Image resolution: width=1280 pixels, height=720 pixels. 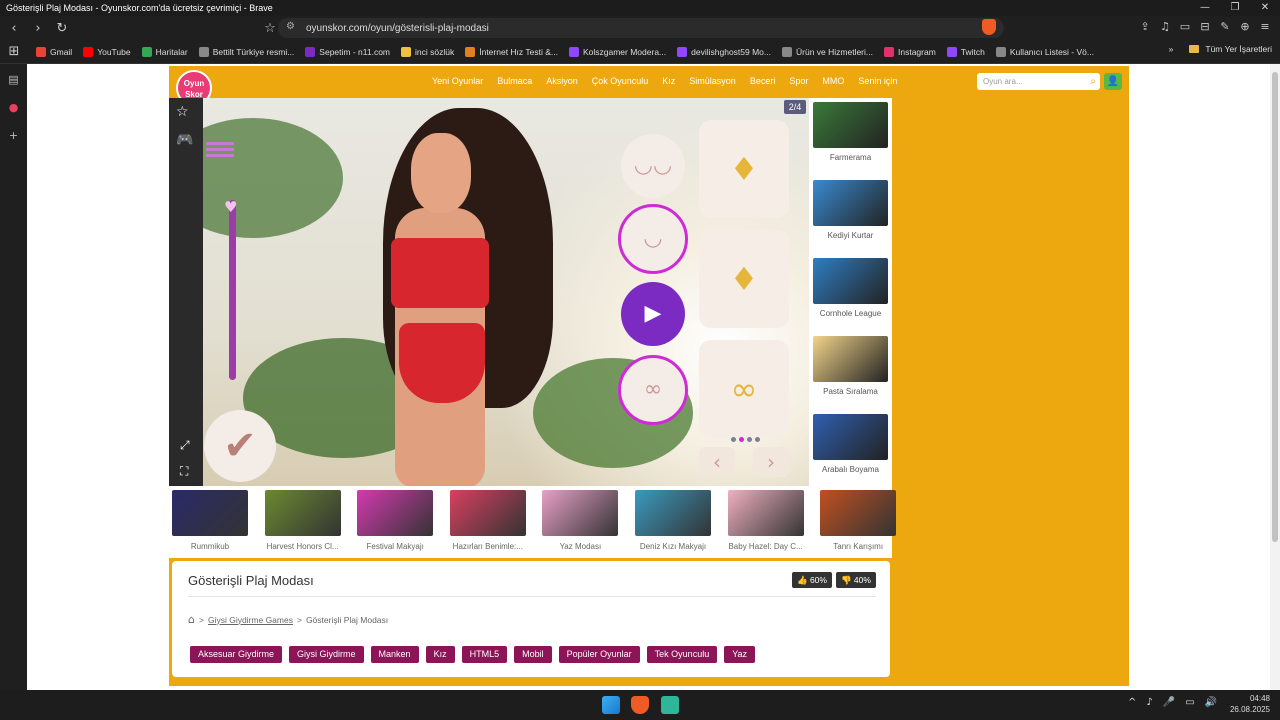 I want to click on apps-icon: ⊞, so click(x=14, y=52).